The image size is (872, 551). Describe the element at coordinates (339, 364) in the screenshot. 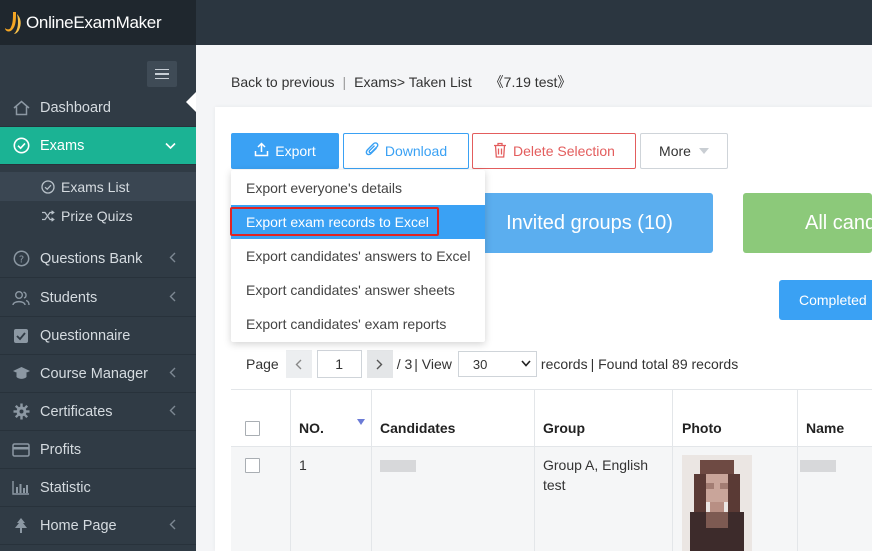

I see `page-number-input: 1` at that location.